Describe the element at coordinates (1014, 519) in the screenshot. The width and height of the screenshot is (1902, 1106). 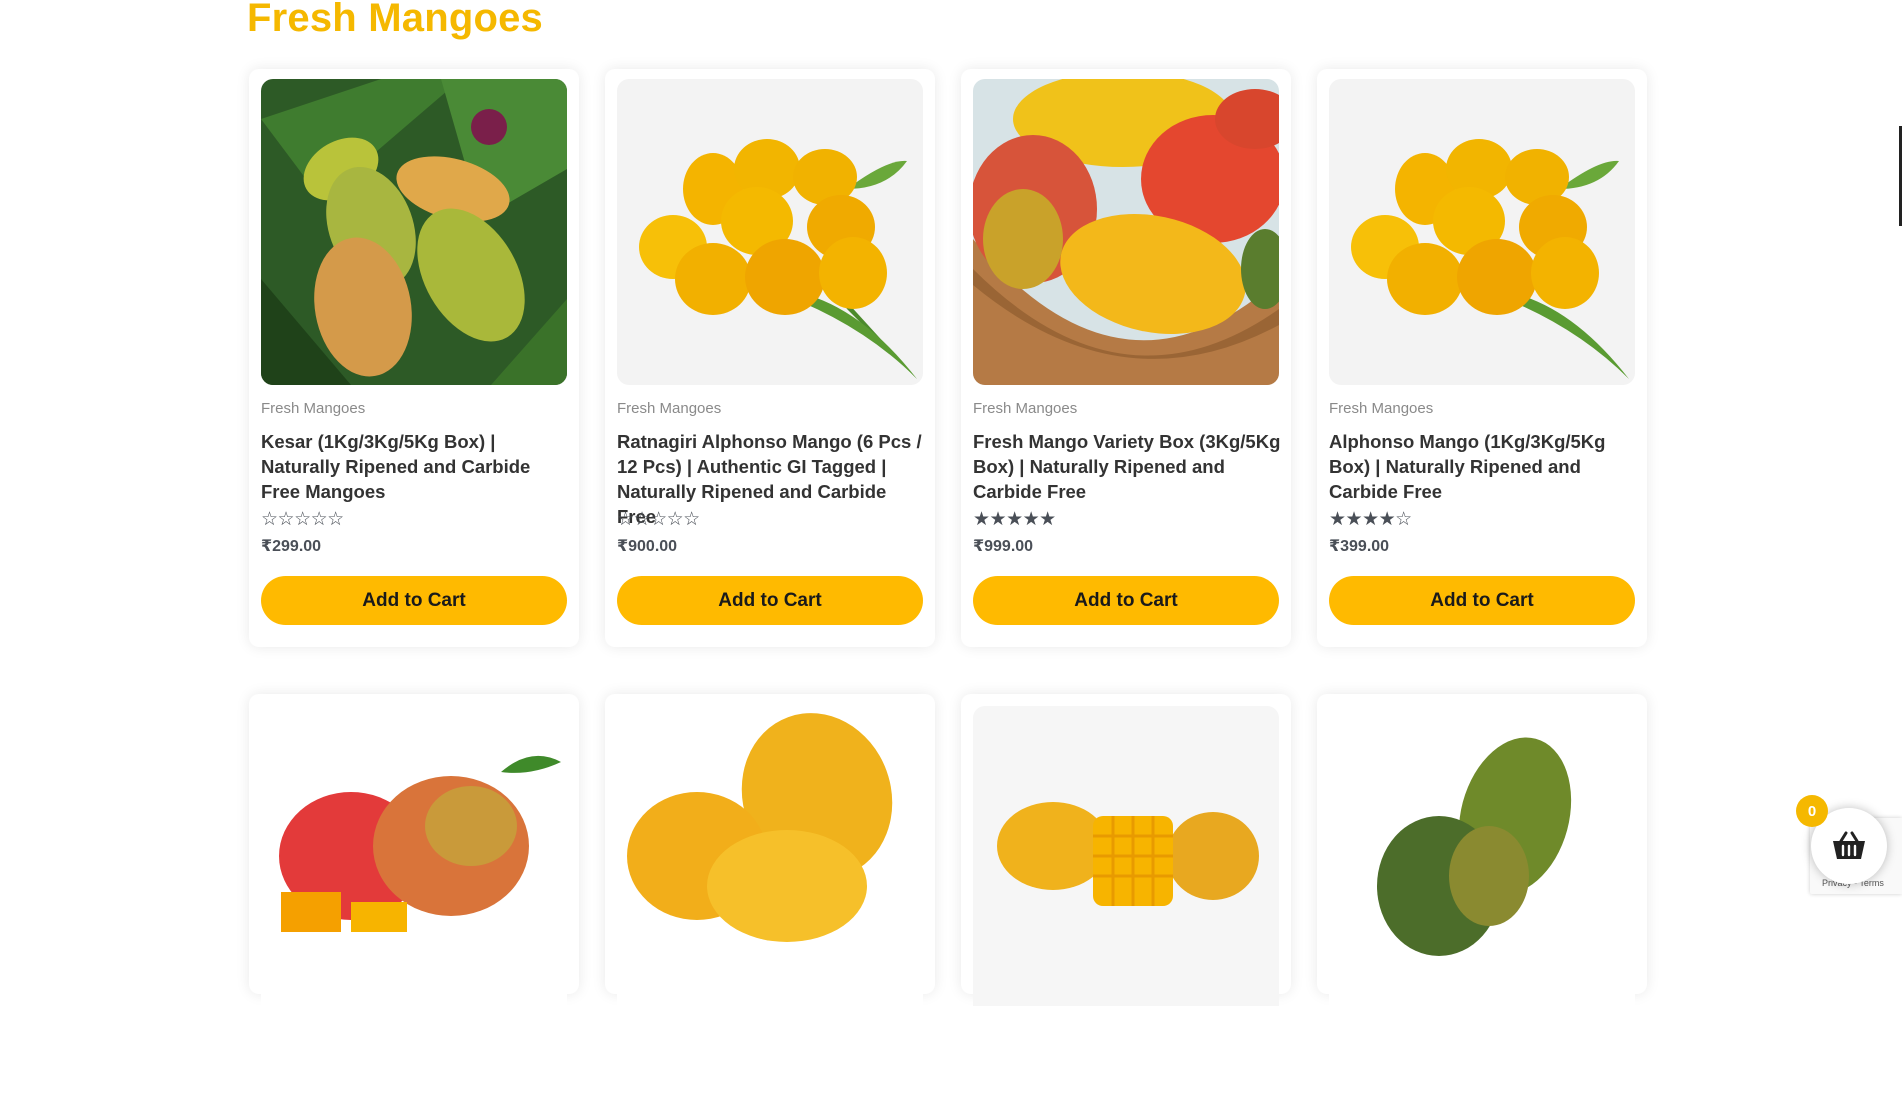
I see `rating-stars: ★★★★★` at that location.